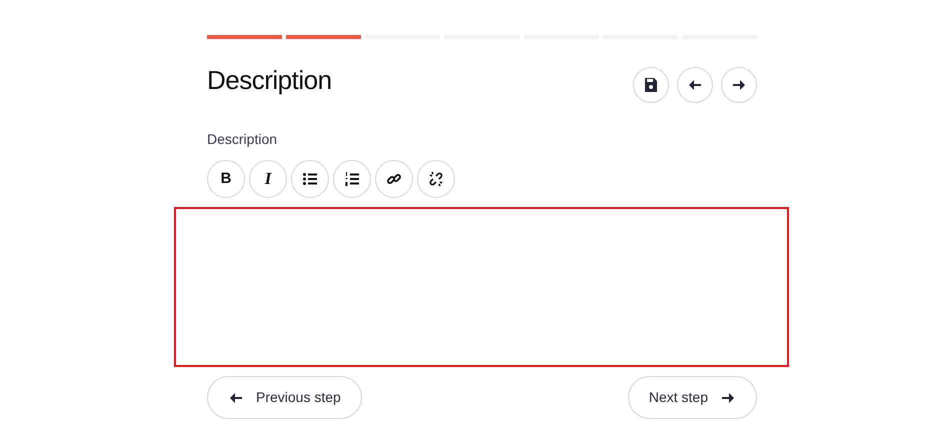  I want to click on previous-step-button: Previous step, so click(284, 397).